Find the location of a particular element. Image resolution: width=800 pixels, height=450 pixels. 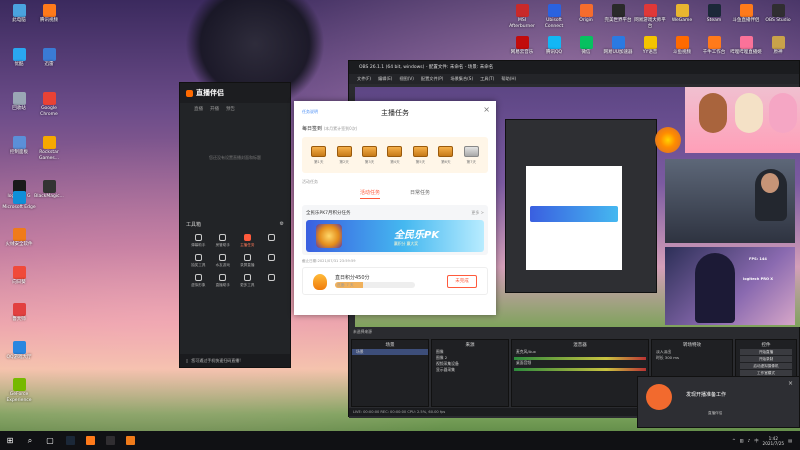

tab-1: 日常任务 is located at coordinates (420, 194).